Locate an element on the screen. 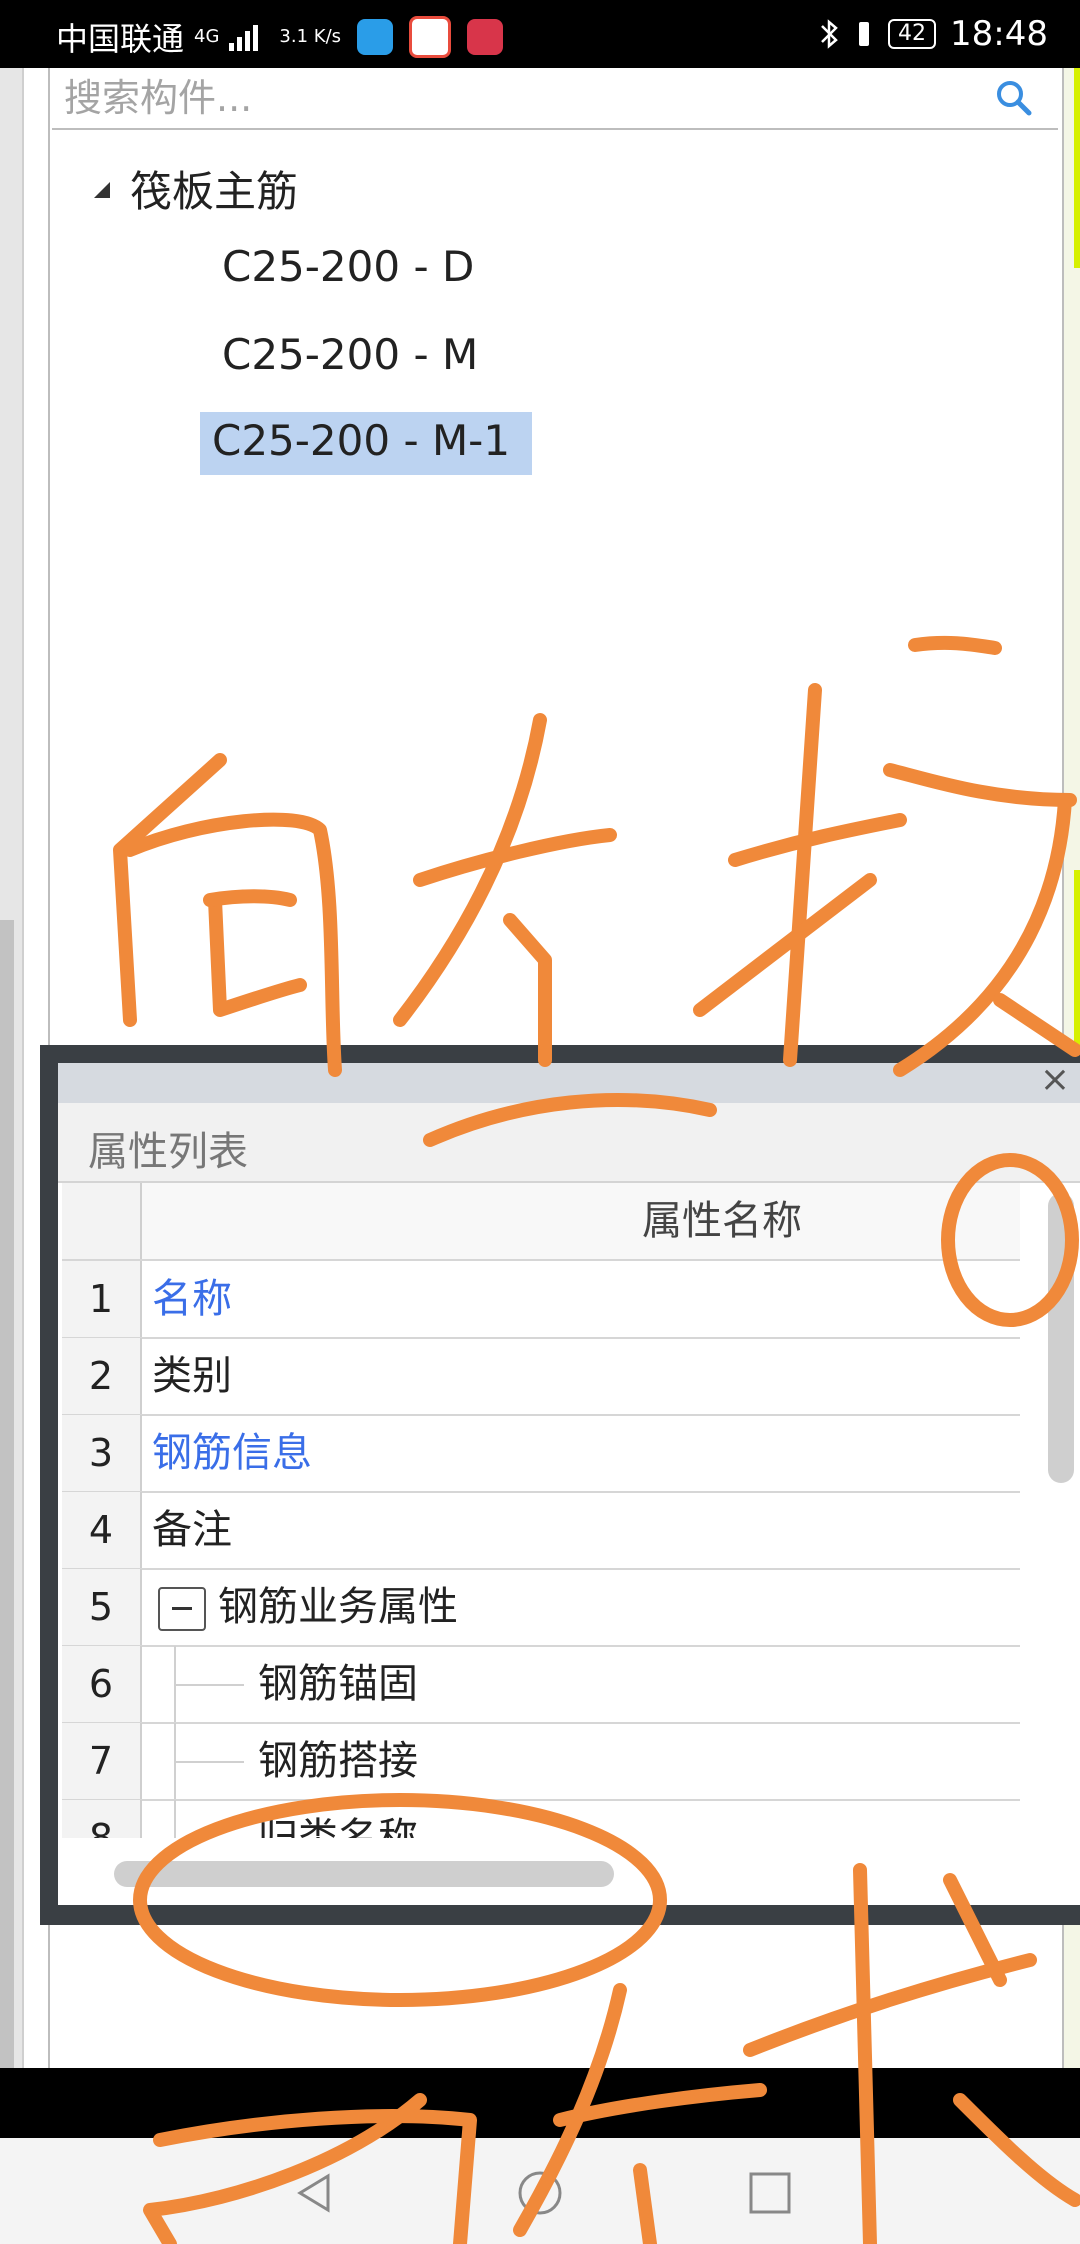  column-header: 属性名称 is located at coordinates (722, 1221).